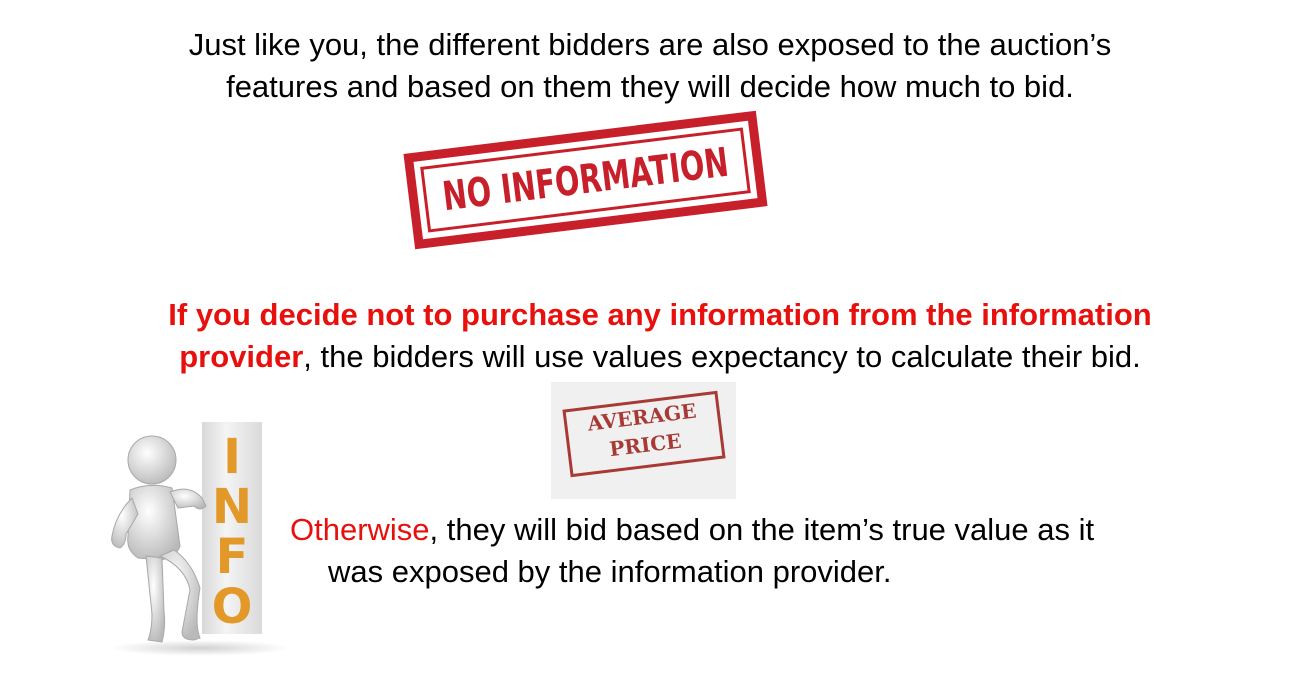 The width and height of the screenshot is (1299, 679). Describe the element at coordinates (360, 529) in the screenshot. I see `otherwise-label: Otherwise` at that location.